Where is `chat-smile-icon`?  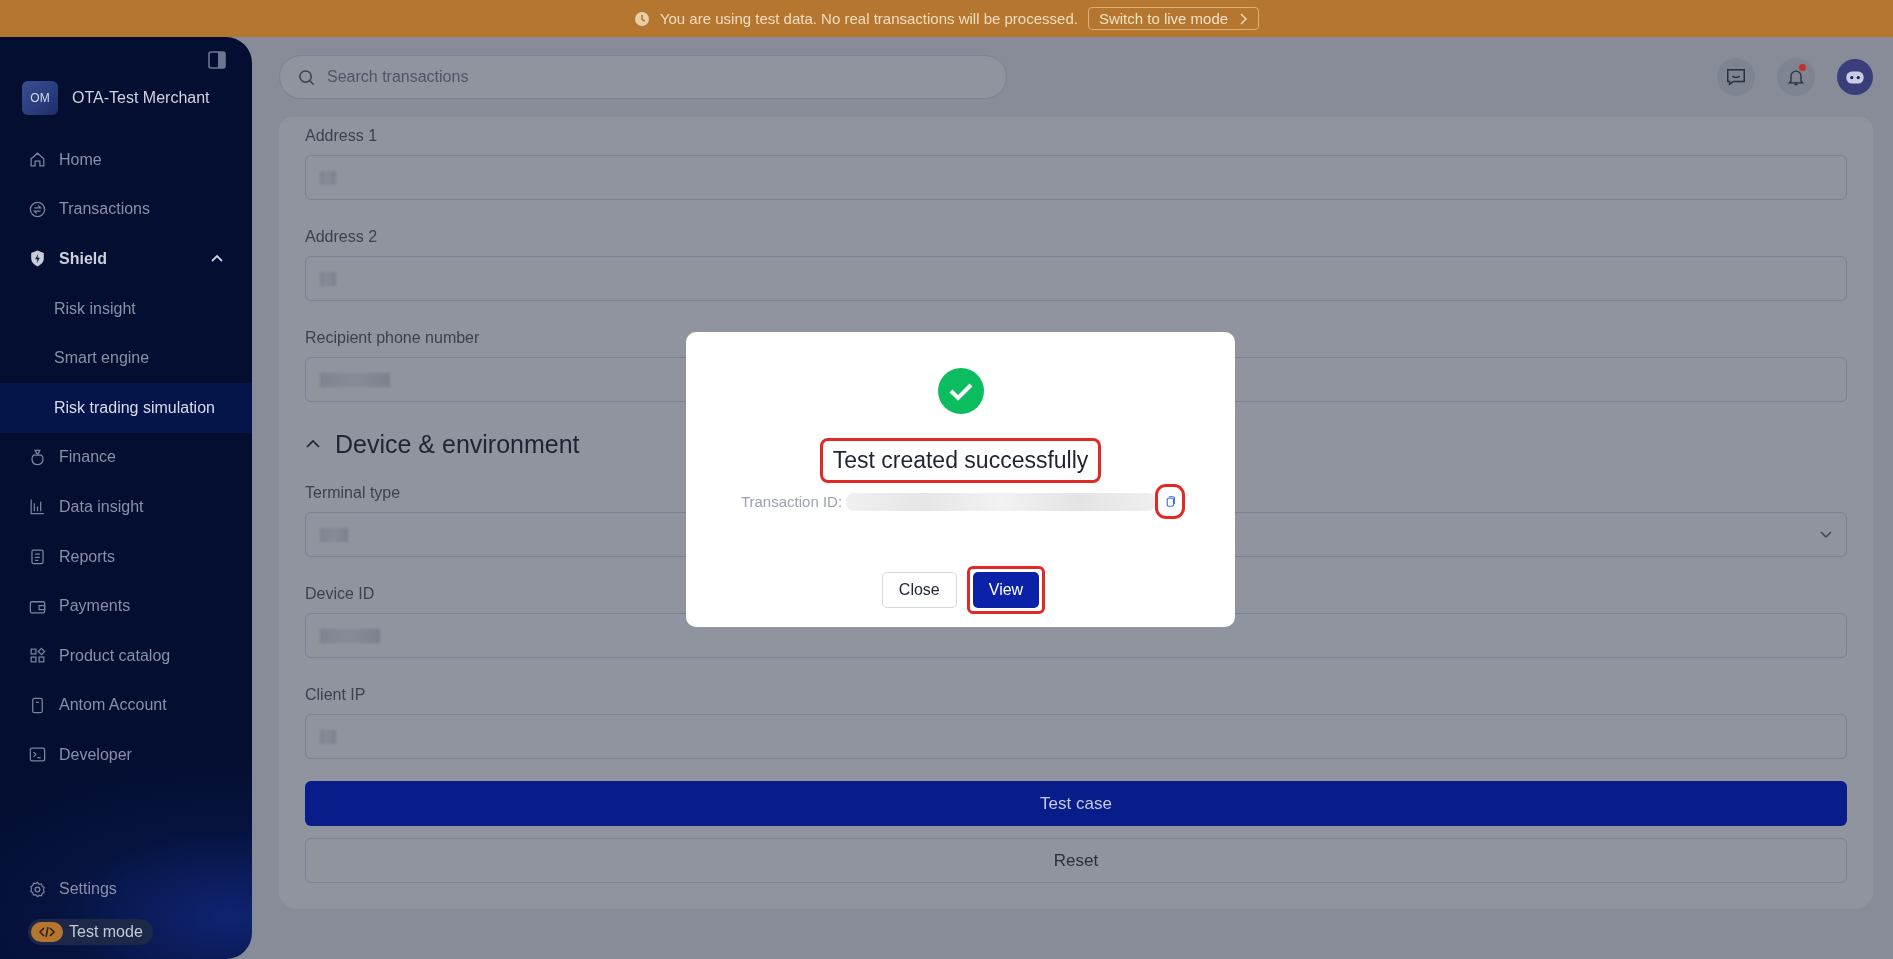 chat-smile-icon is located at coordinates (1736, 77).